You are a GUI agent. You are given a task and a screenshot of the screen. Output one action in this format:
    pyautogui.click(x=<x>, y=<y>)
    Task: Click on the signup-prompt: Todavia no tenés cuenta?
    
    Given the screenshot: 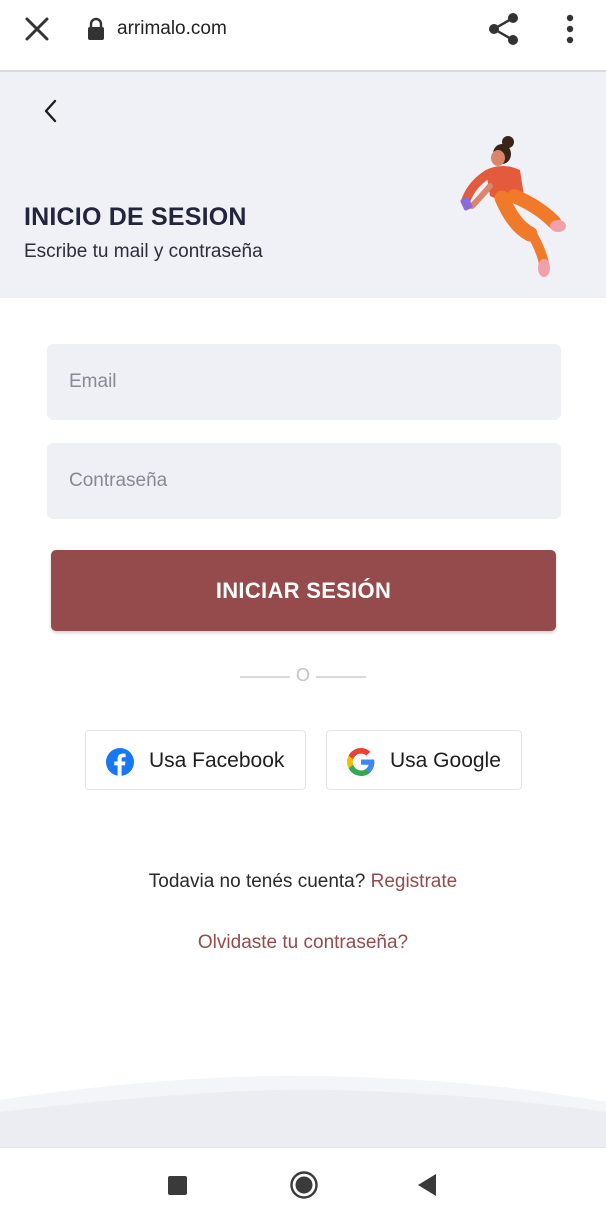 What is the action you would take?
    pyautogui.click(x=257, y=881)
    